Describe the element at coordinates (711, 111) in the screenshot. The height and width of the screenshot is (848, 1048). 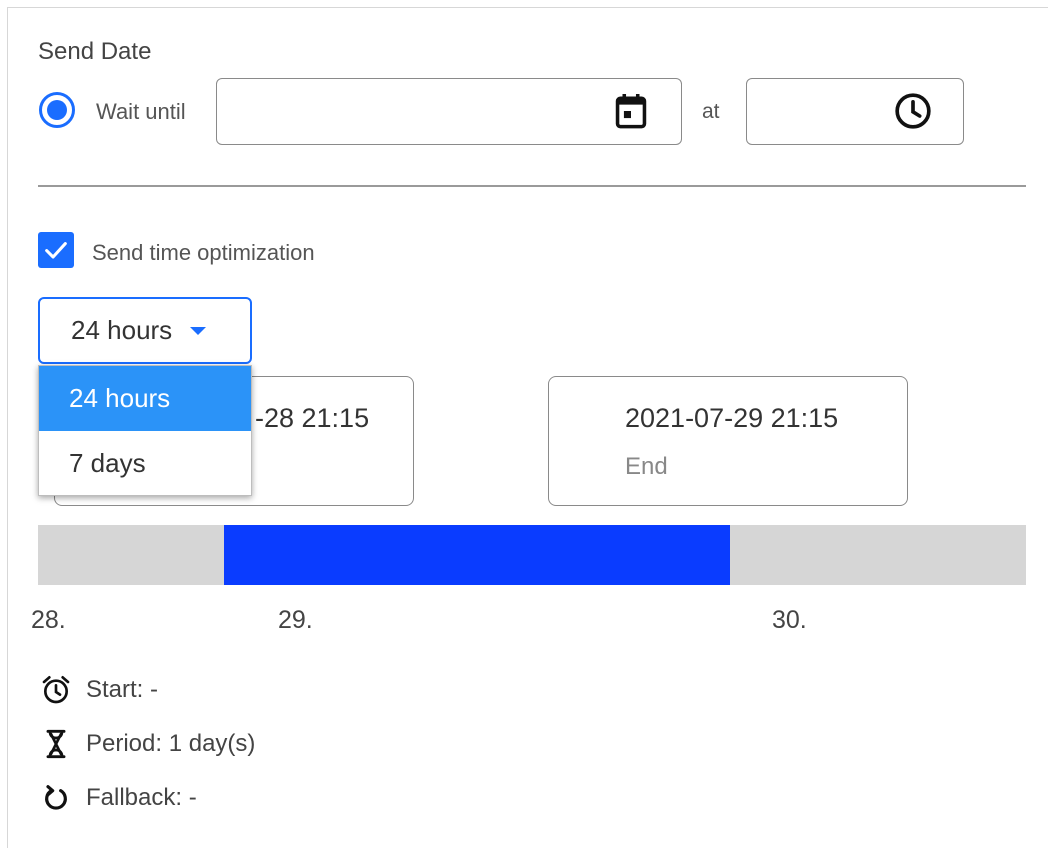
I see `at-label: at` at that location.